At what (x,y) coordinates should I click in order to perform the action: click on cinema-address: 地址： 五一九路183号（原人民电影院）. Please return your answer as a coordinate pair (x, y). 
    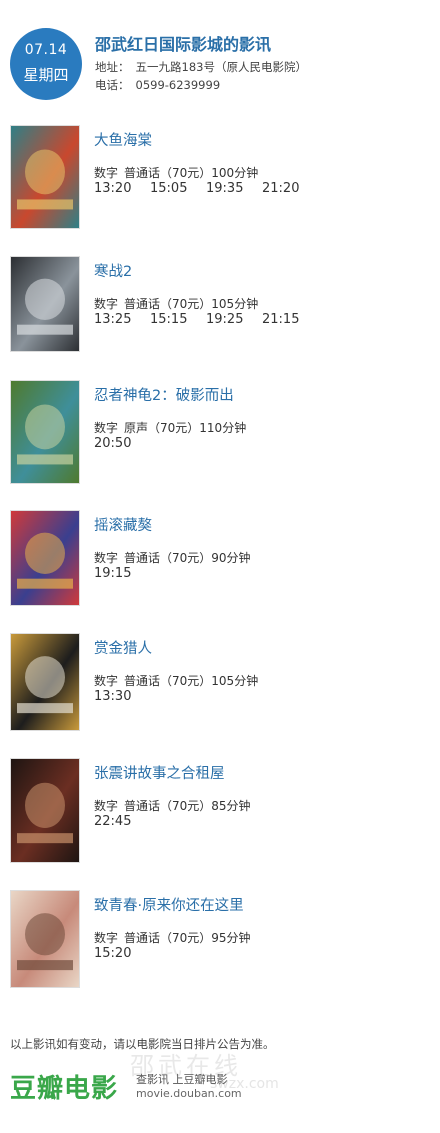
    Looking at the image, I should click on (201, 67).